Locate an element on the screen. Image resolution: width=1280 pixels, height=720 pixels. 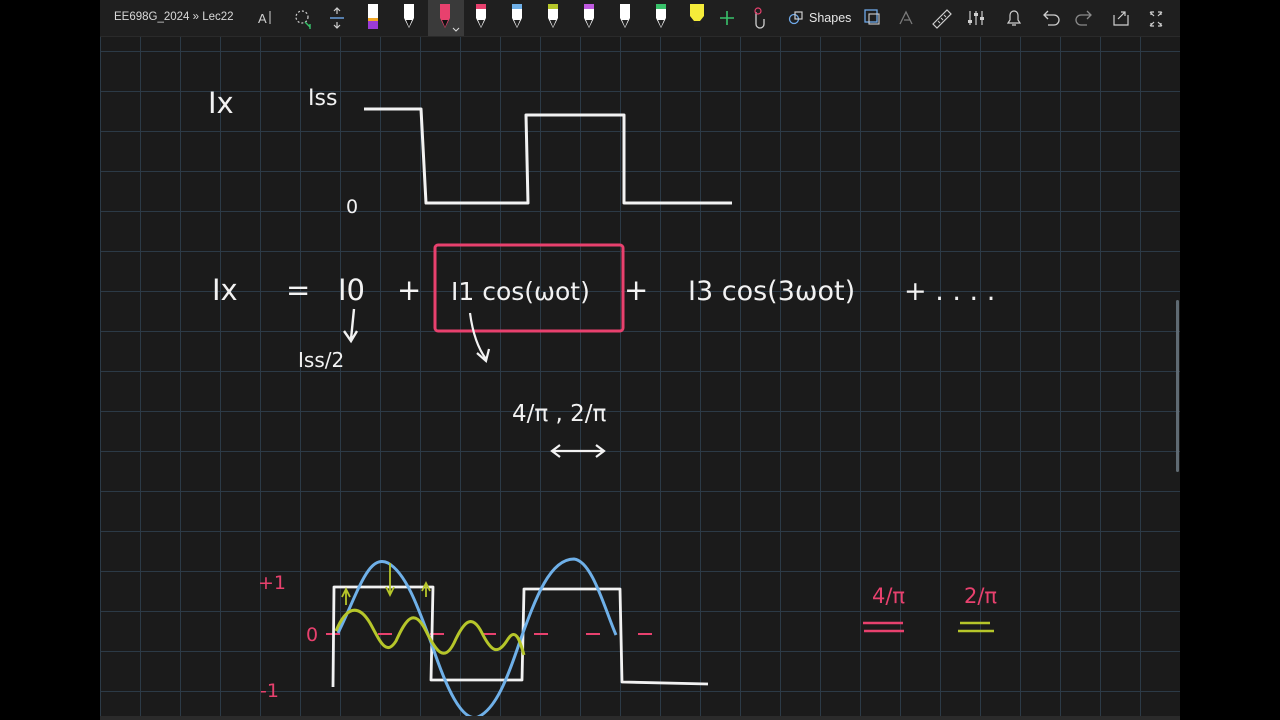
ink-to-shape-icon is located at coordinates (872, 17).